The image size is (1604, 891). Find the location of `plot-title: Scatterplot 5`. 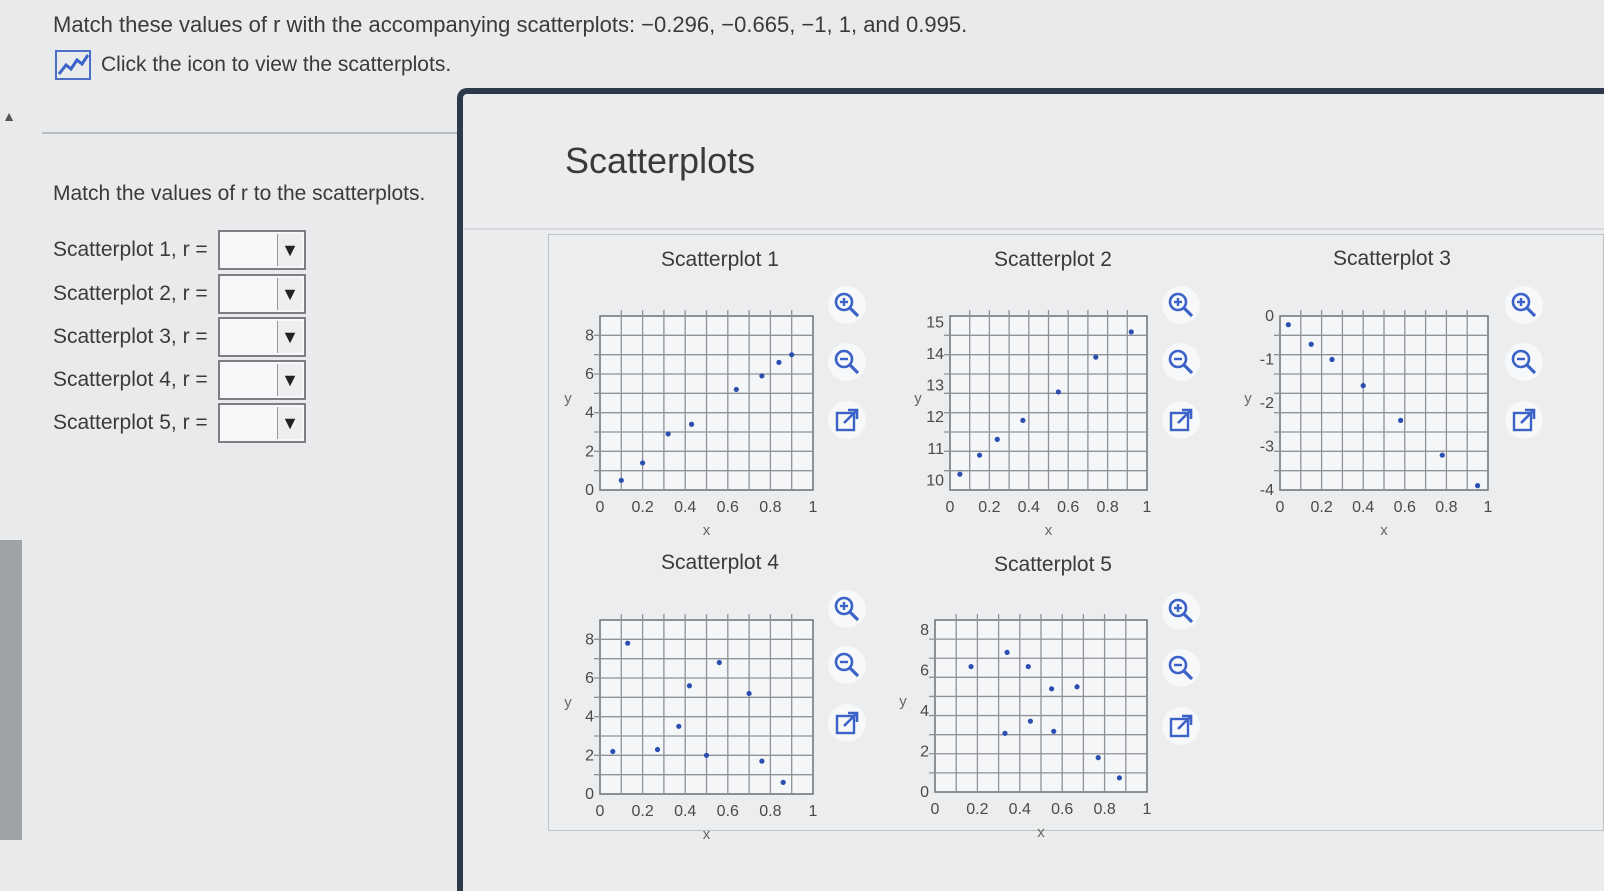

plot-title: Scatterplot 5 is located at coordinates (1053, 564).